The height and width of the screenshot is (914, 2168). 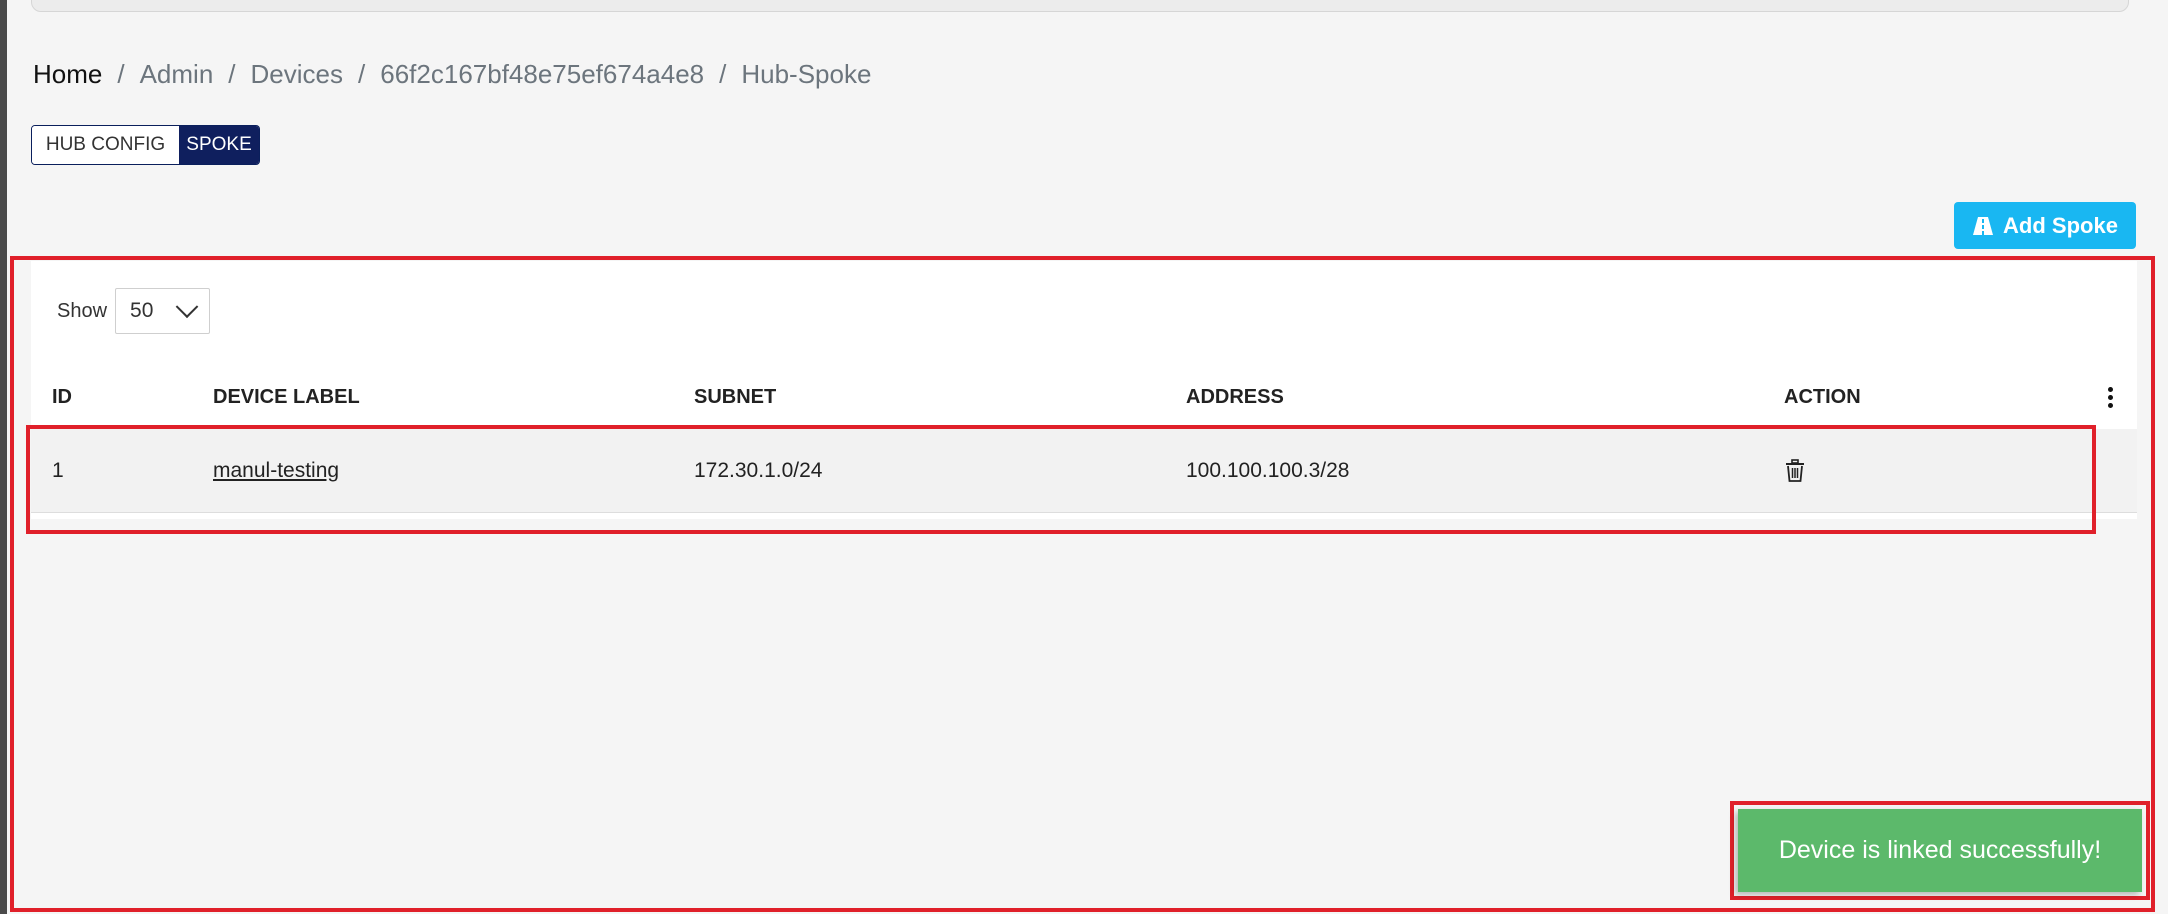 I want to click on tab-spoke: SPOKE, so click(x=219, y=145).